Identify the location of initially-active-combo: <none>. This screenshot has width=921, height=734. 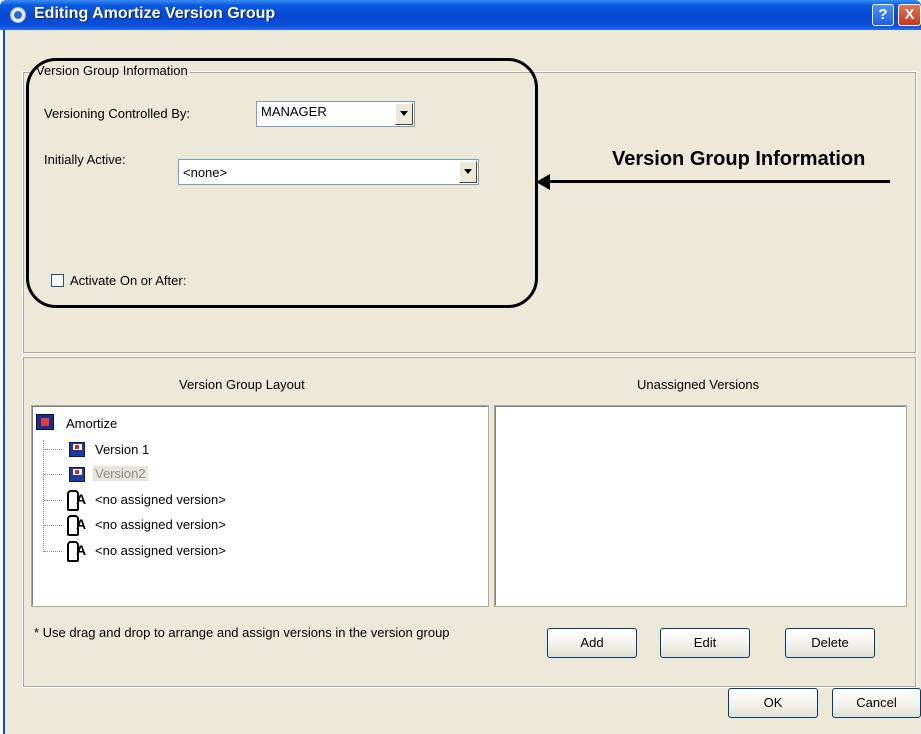
(328, 172).